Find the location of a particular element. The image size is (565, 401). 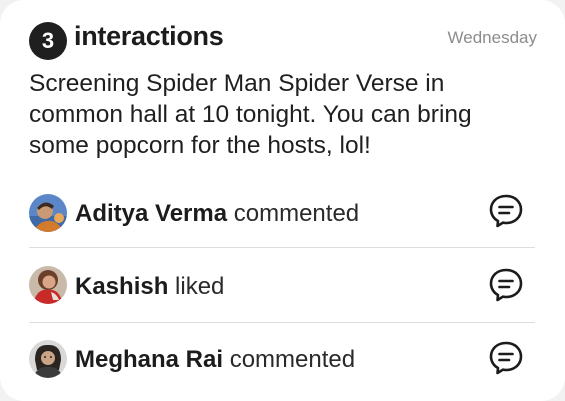

interaction-text: Aditya Verma commented is located at coordinates (217, 214).